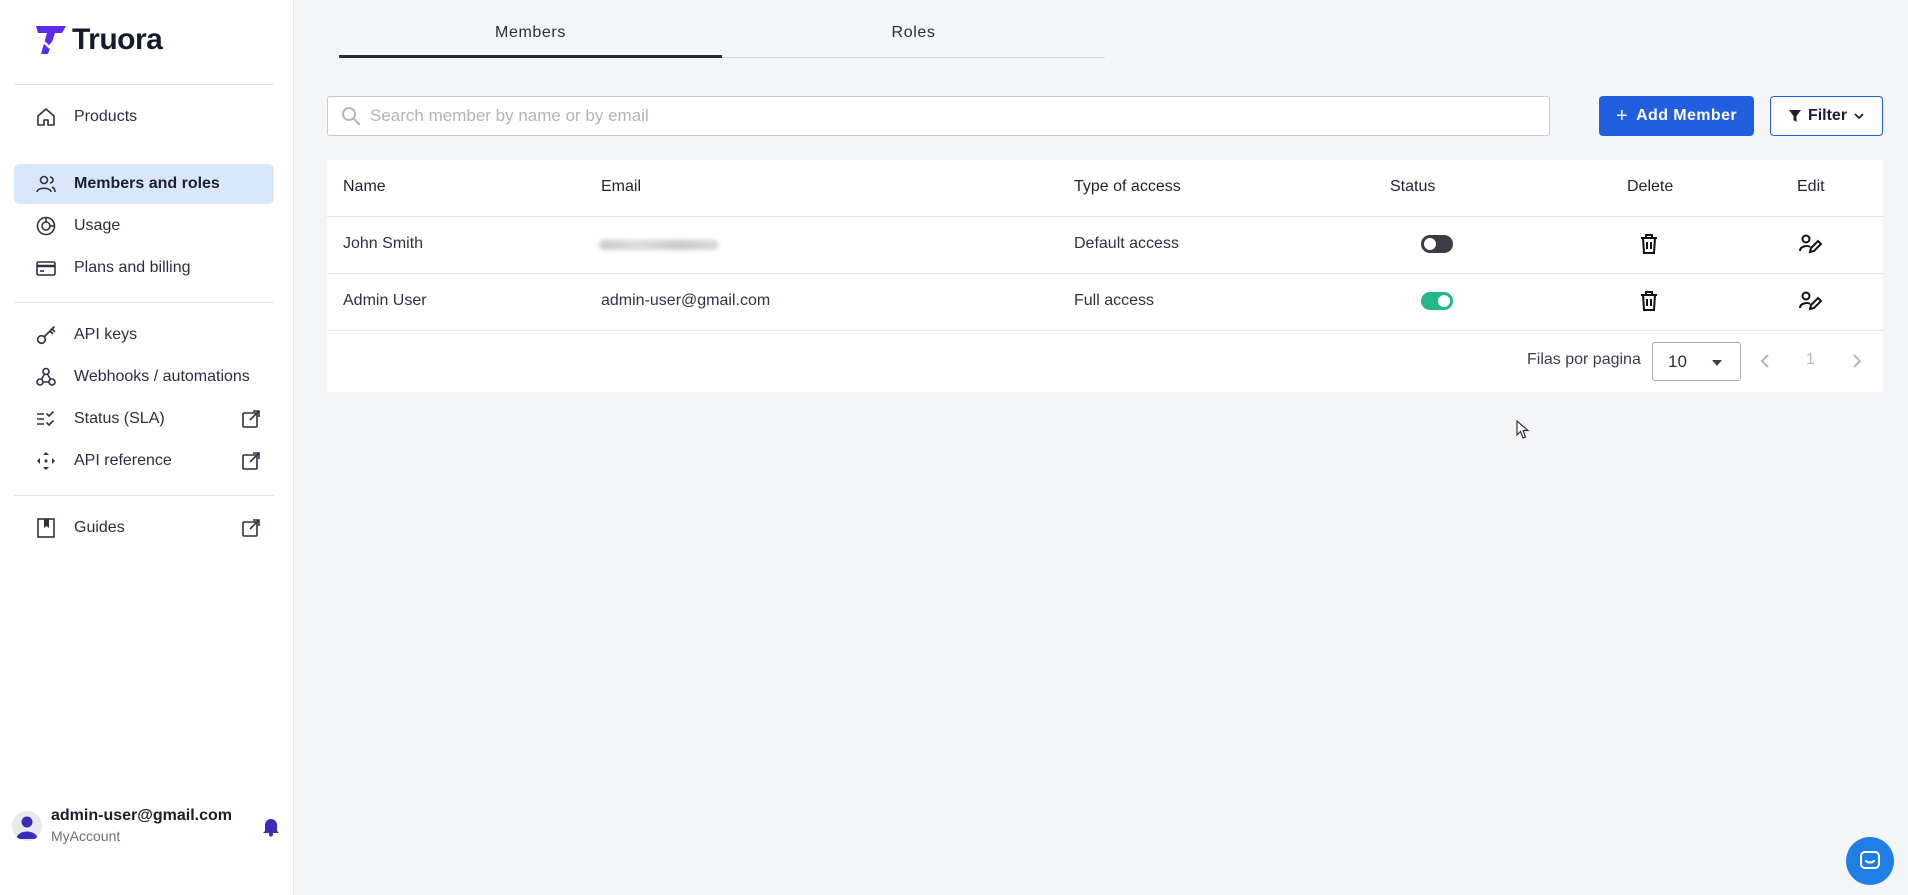  What do you see at coordinates (46, 461) in the screenshot?
I see `move-icon` at bounding box center [46, 461].